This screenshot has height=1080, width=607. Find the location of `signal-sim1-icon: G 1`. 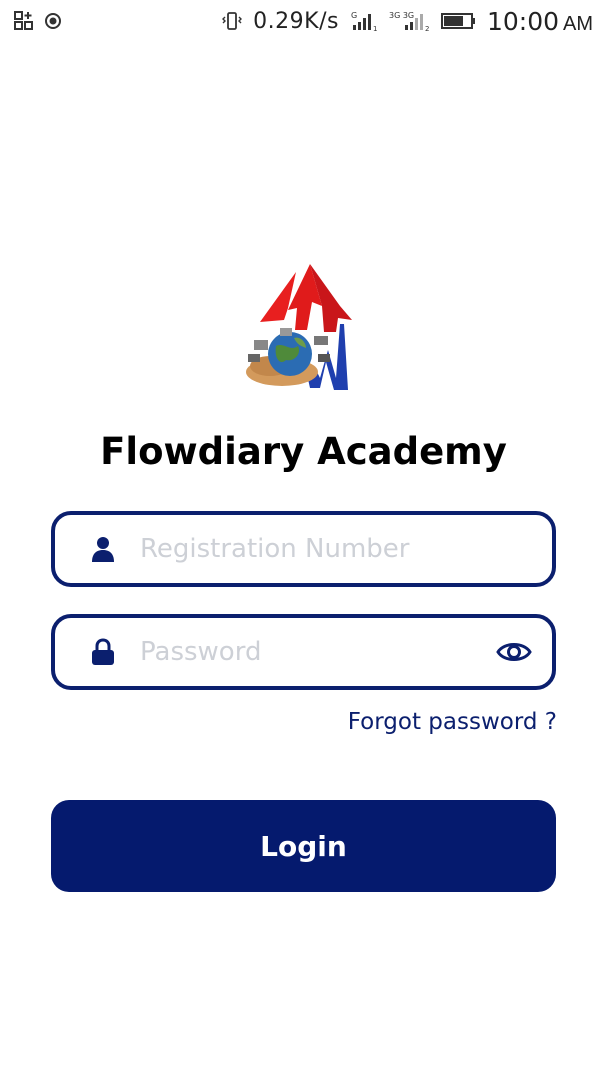

signal-sim1-icon: G 1 is located at coordinates (364, 21).